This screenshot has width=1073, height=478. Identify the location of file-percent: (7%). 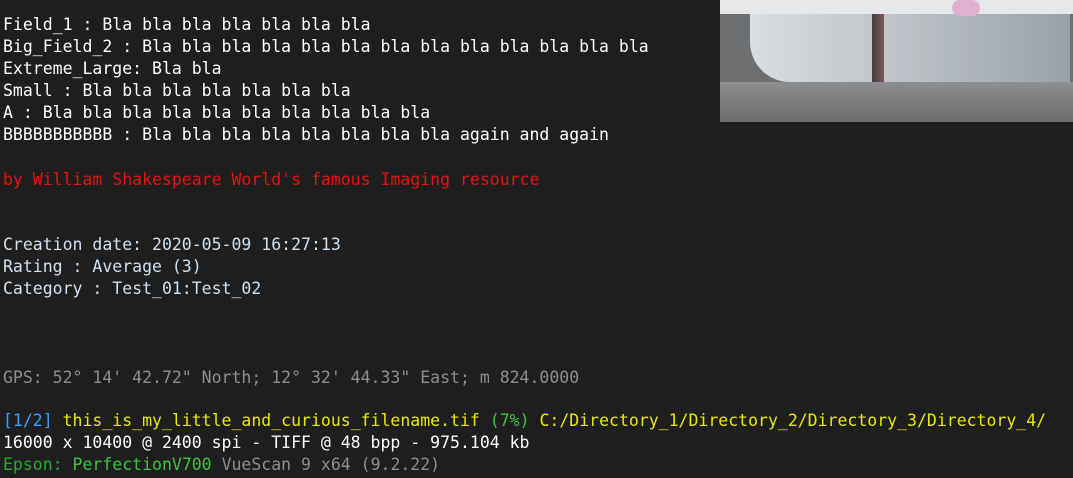
(509, 420).